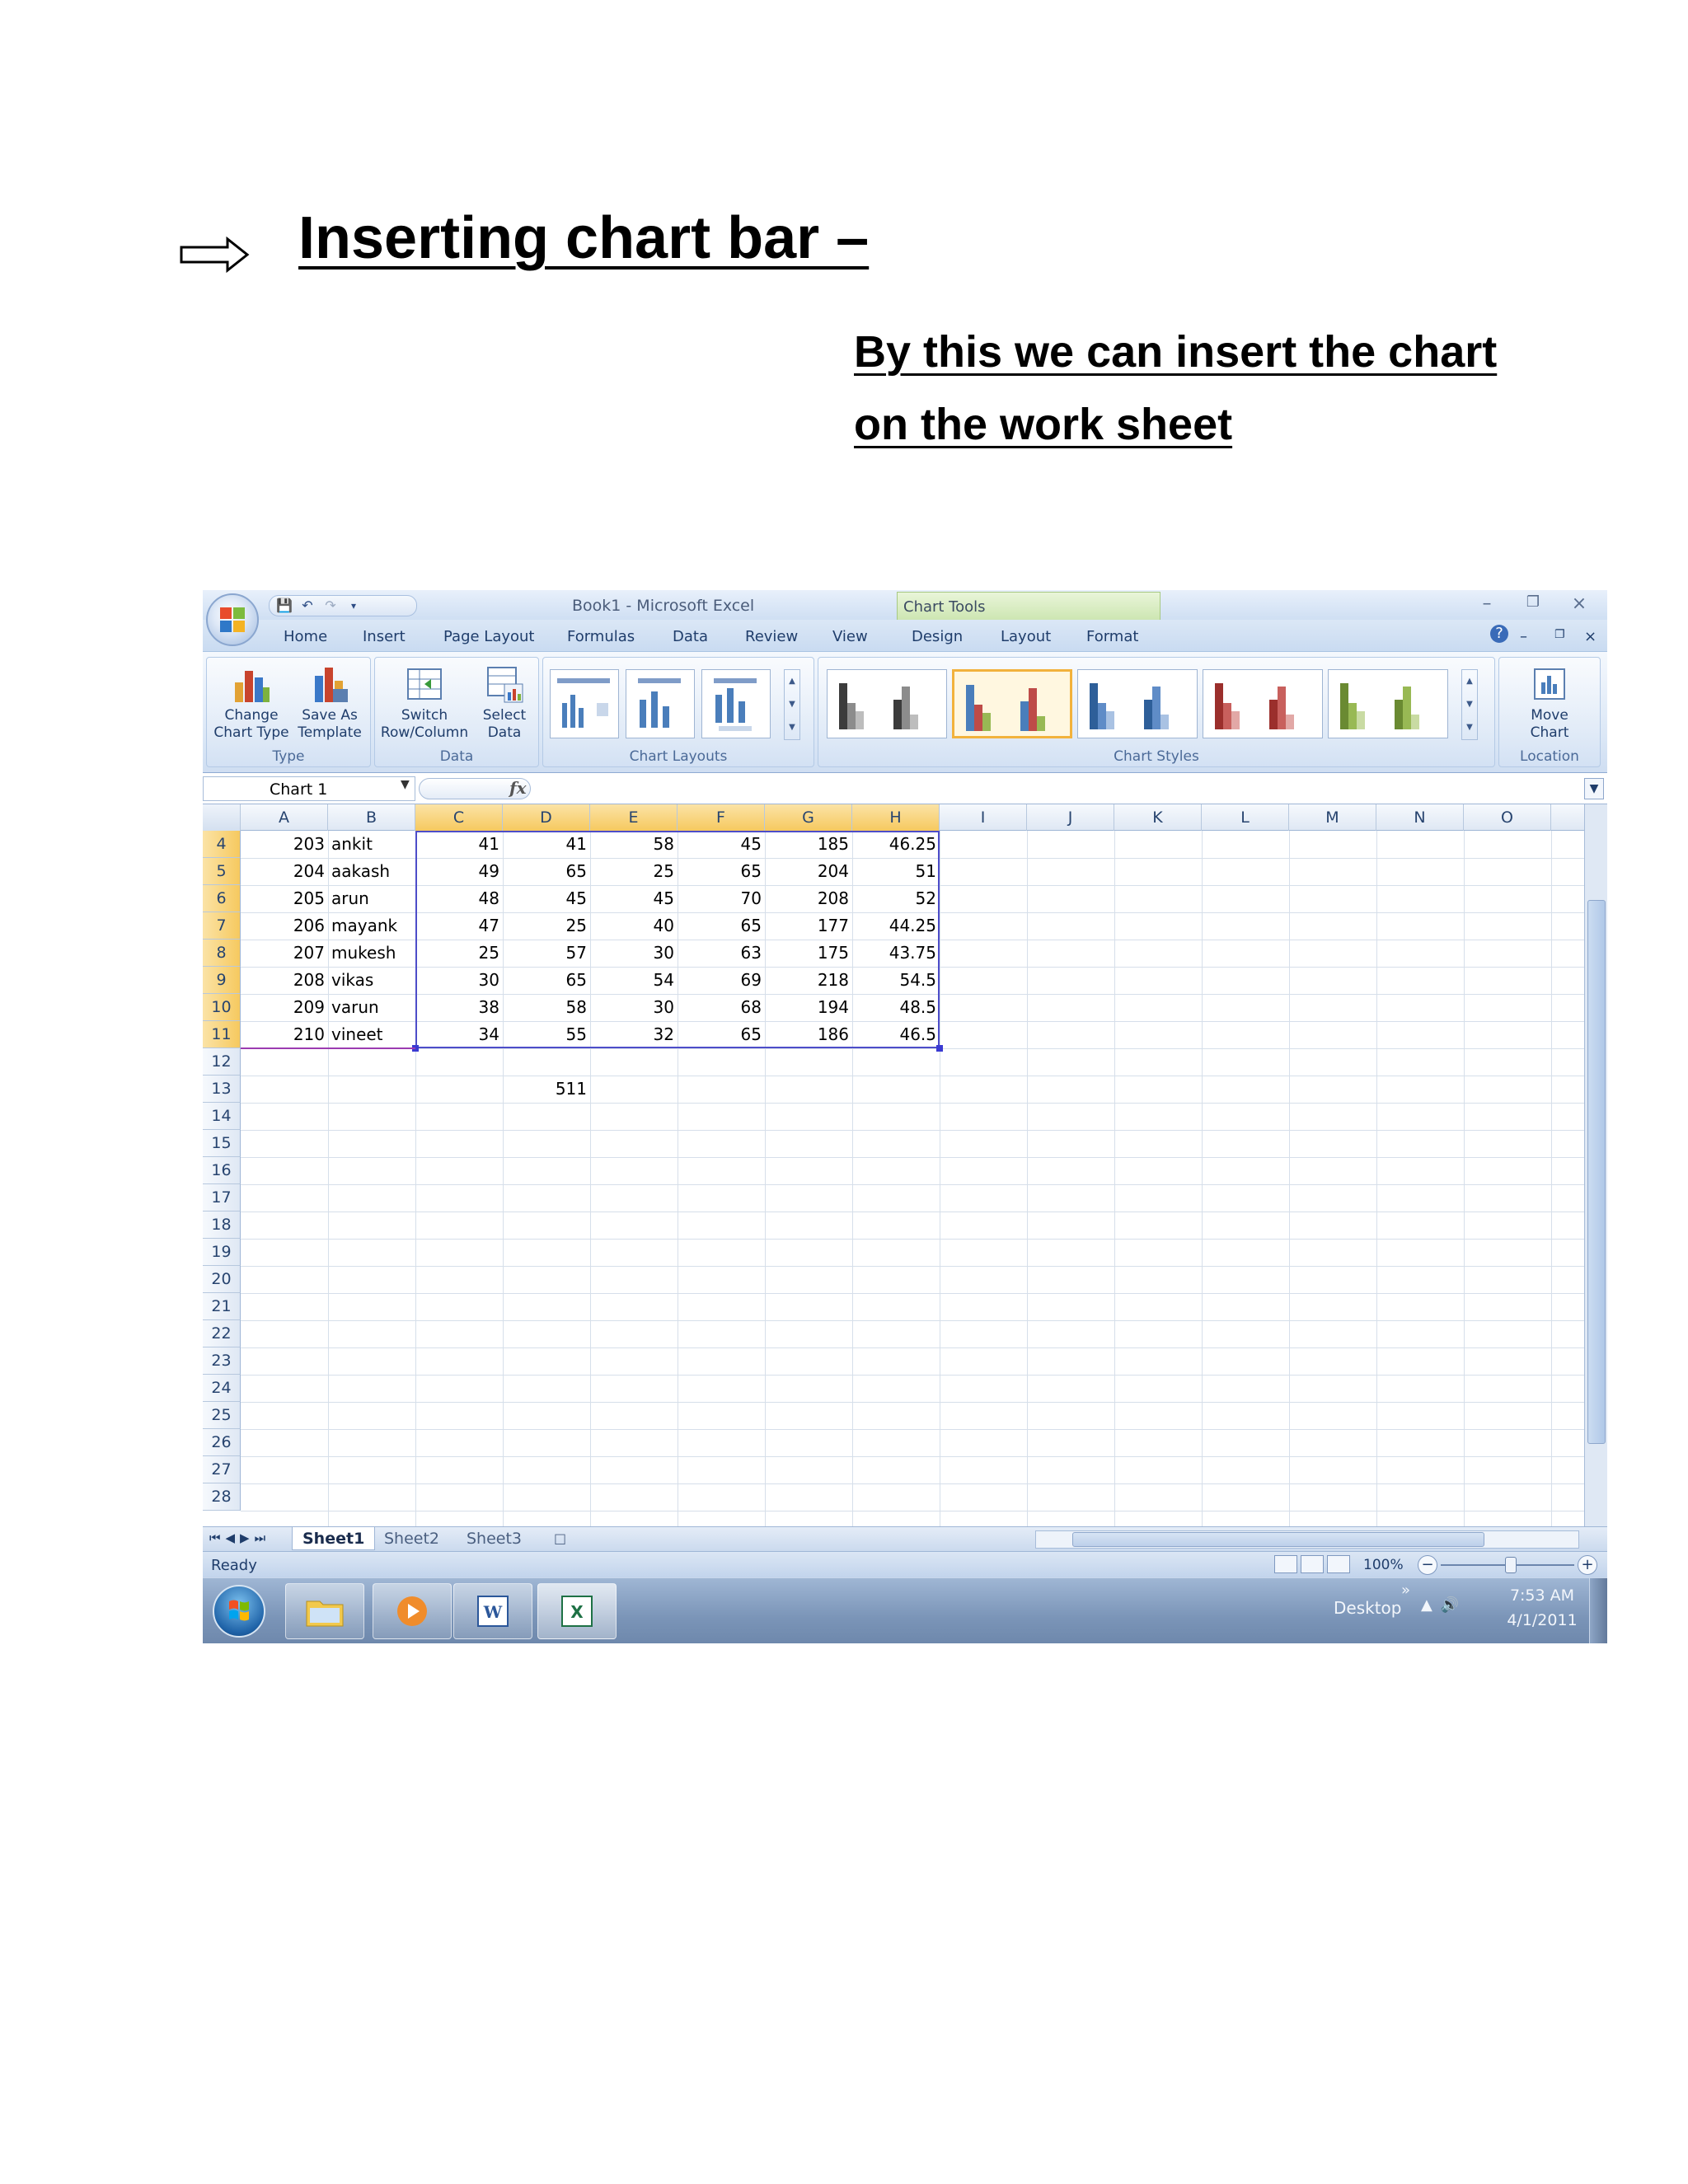 The image size is (1688, 2184). I want to click on table-cell: 186, so click(808, 1034).